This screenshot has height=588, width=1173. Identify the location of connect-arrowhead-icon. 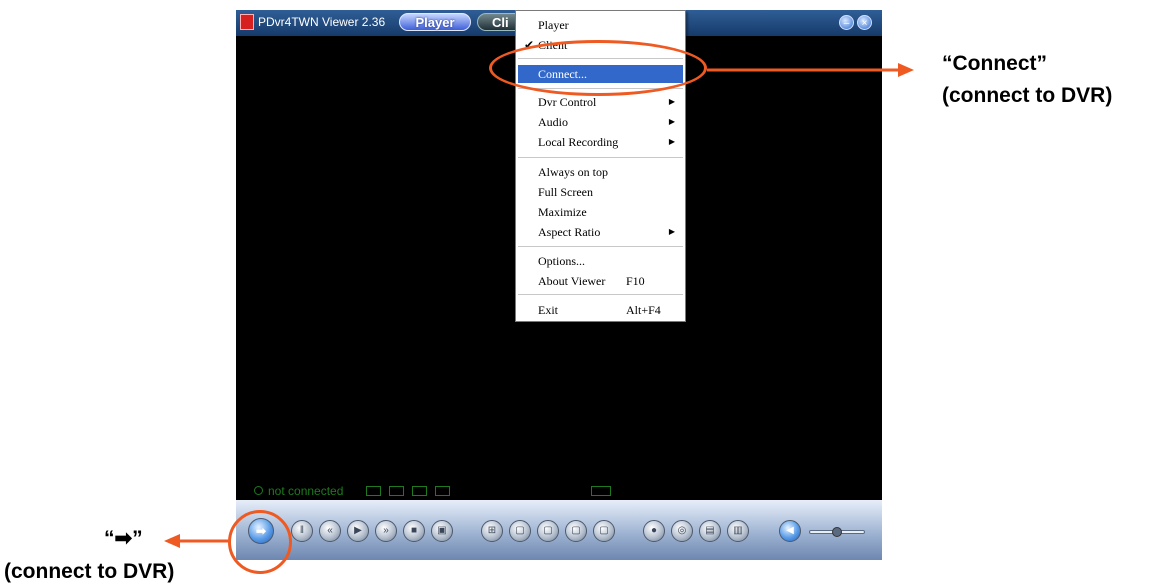
(906, 70).